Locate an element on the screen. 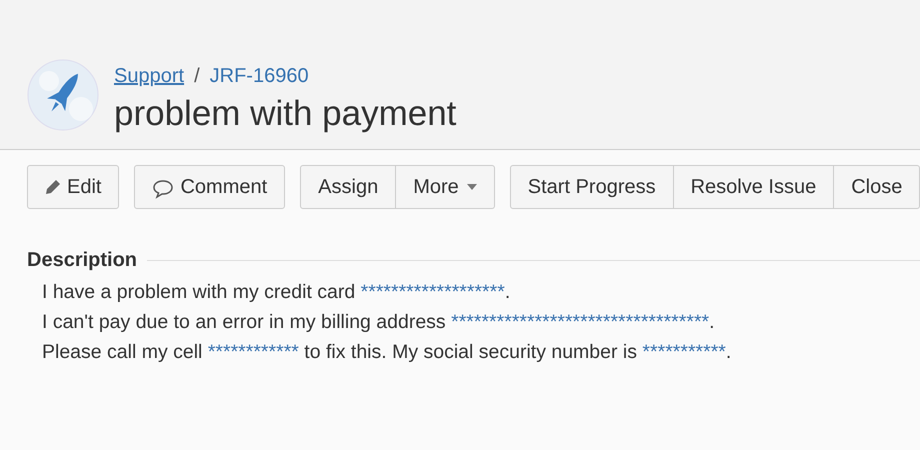  description-line: I have a problem with my credit card *******************. is located at coordinates (277, 292).